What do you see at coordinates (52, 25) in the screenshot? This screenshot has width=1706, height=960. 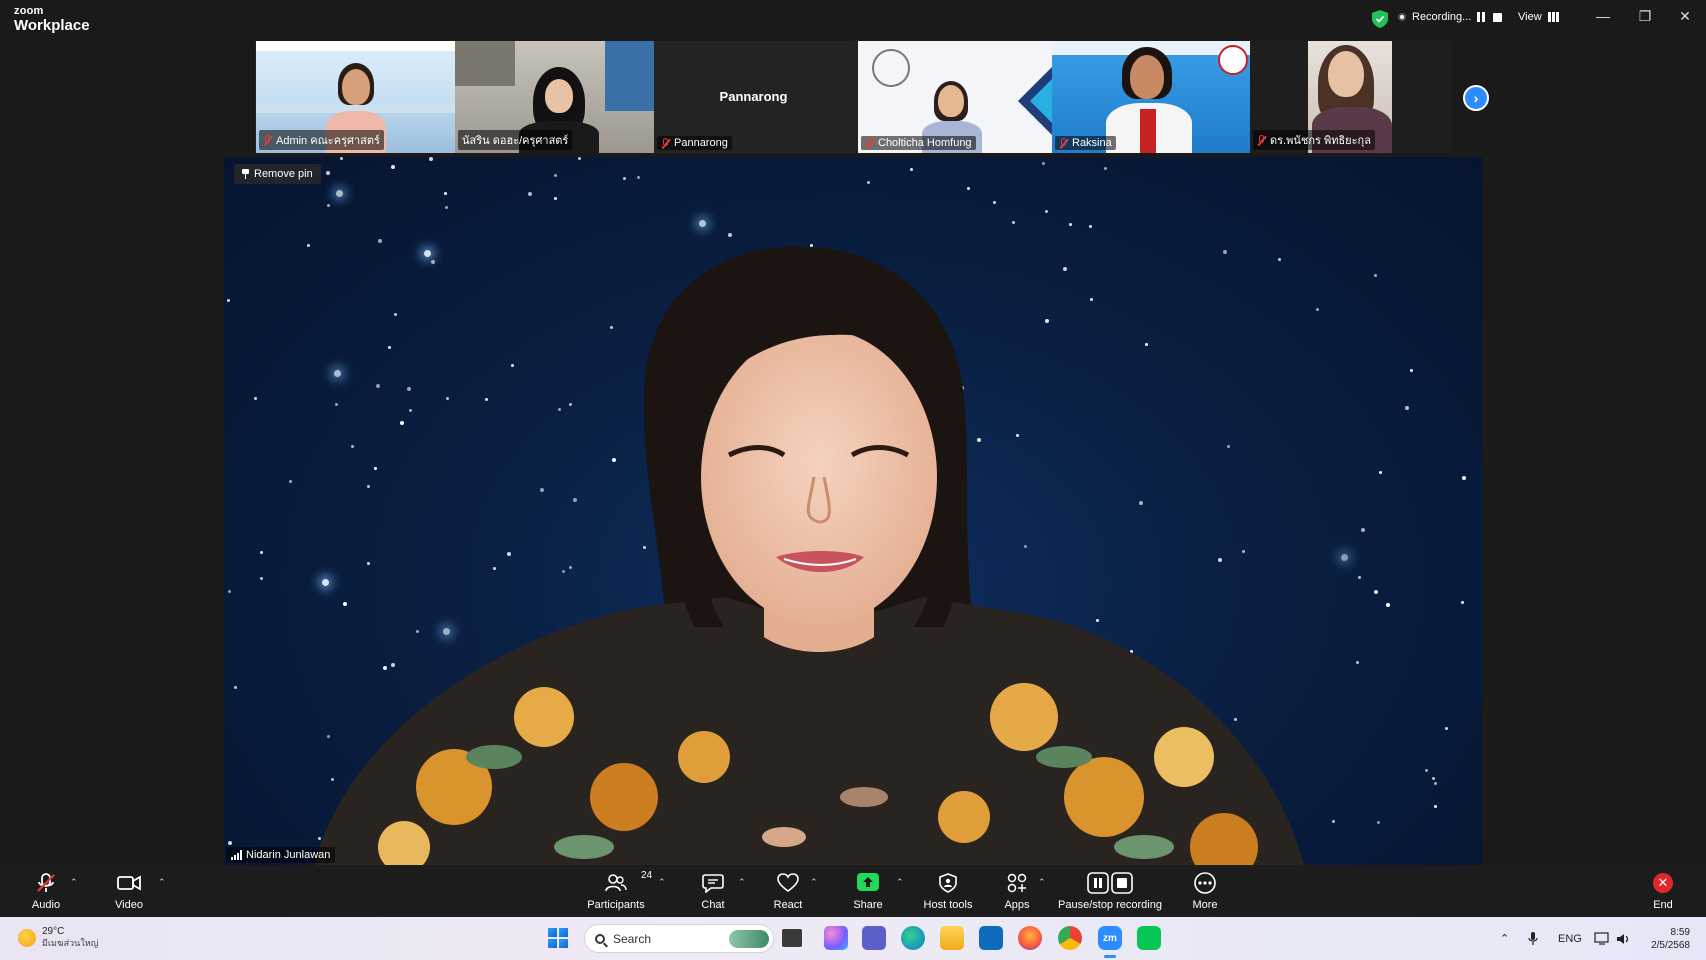 I see `brand-large: Workplace` at bounding box center [52, 25].